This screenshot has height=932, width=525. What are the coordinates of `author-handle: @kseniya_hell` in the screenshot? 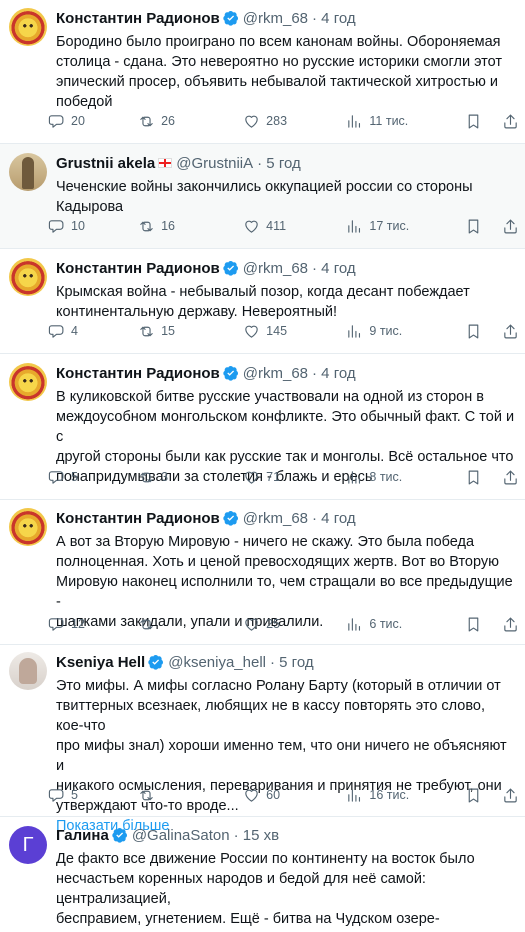 It's located at (217, 662).